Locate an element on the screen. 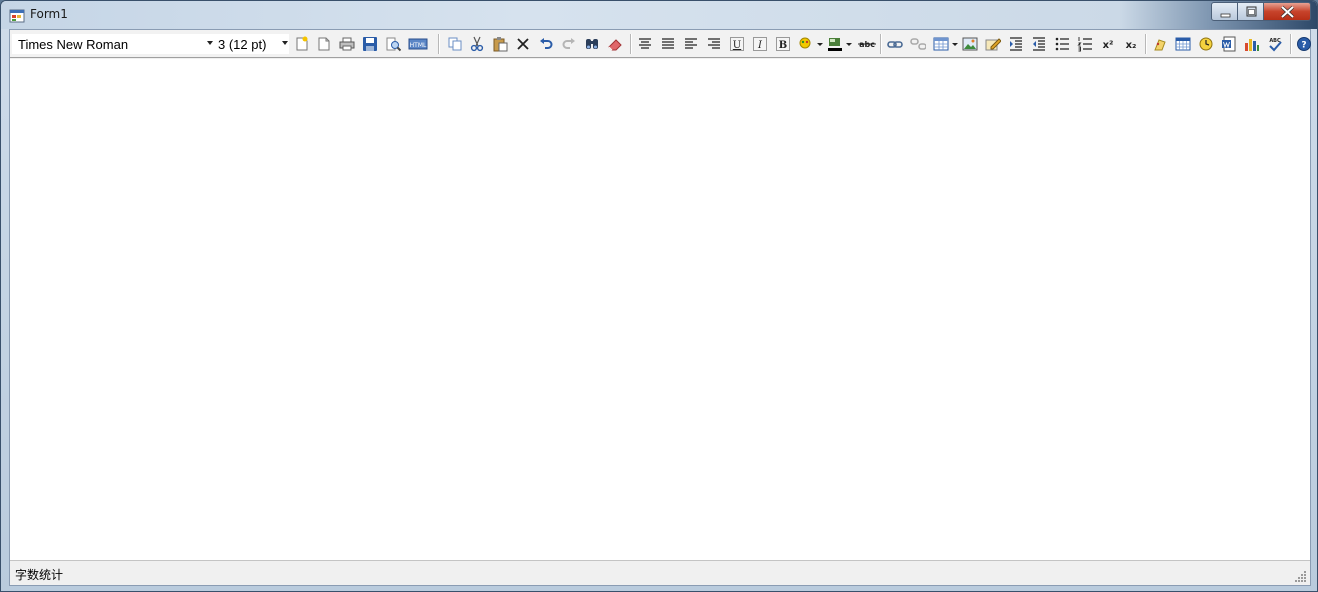 The width and height of the screenshot is (1318, 592). find-button is located at coordinates (592, 44).